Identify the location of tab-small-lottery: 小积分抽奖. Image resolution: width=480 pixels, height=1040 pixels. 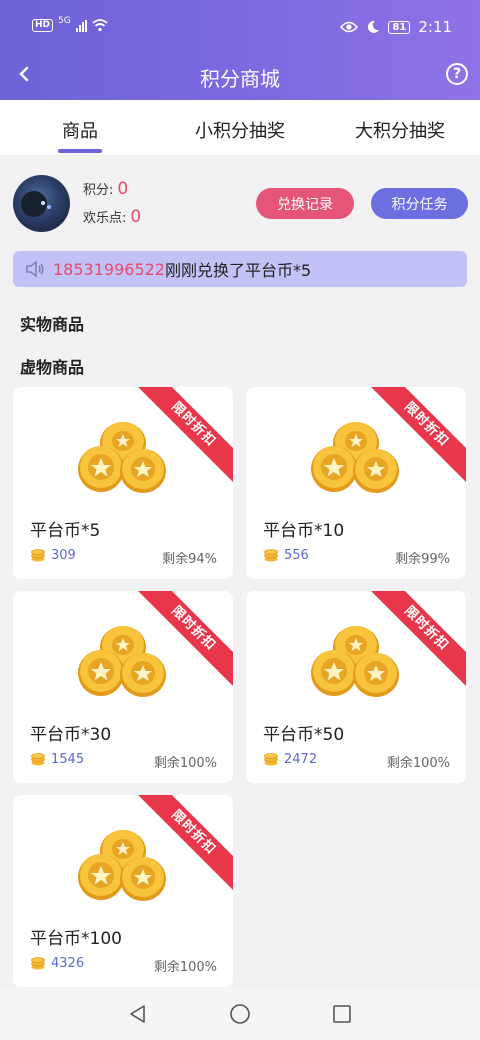
(240, 127).